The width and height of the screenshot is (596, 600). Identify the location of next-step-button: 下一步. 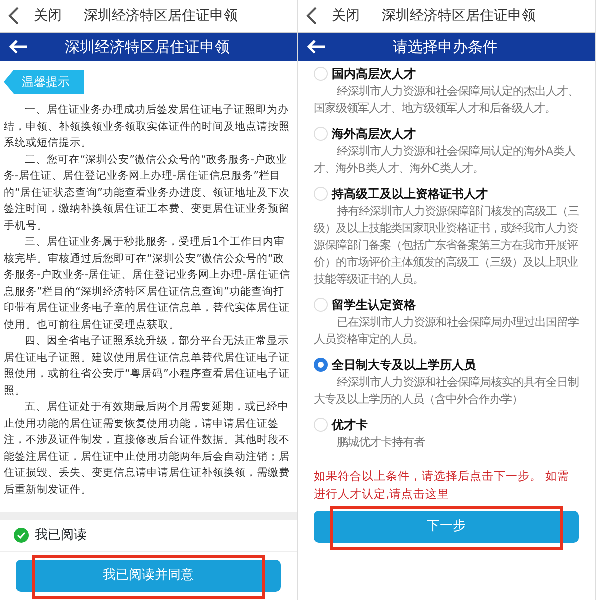
(446, 527).